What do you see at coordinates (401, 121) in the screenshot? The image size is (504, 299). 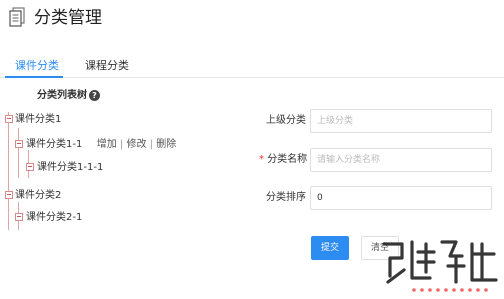 I see `parent-category-input` at bounding box center [401, 121].